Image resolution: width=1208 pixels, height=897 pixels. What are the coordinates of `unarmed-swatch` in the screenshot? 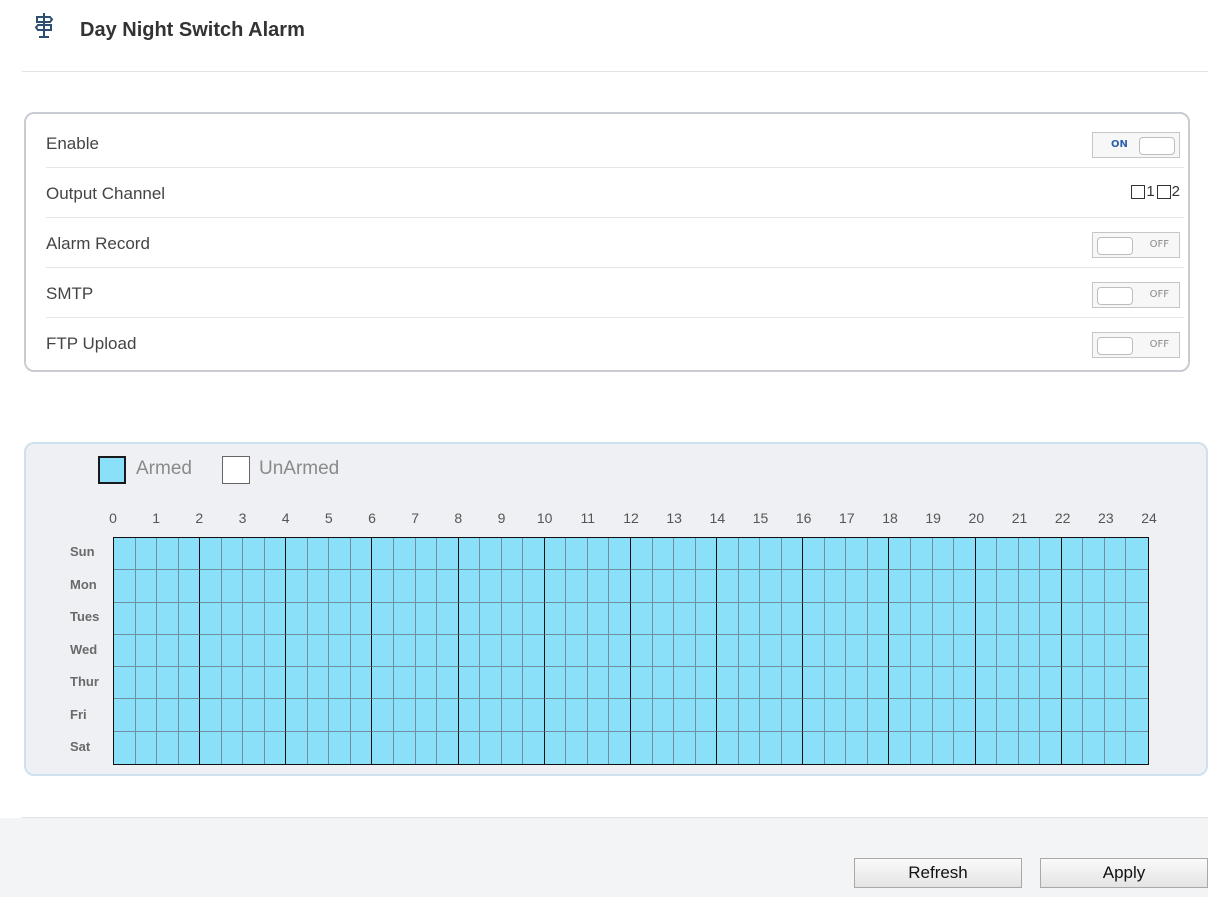 It's located at (236, 470).